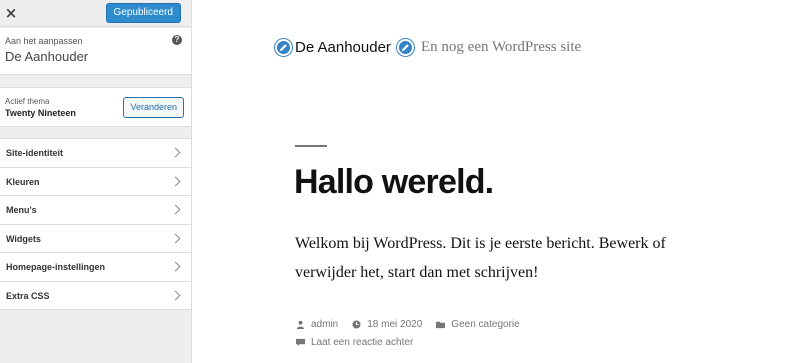  I want to click on section-colors: Kleuren, so click(95, 181).